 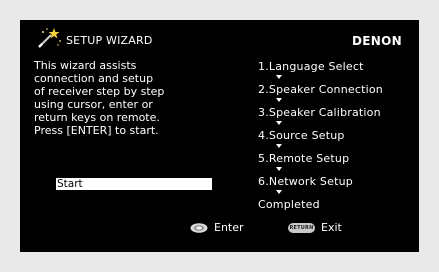 What do you see at coordinates (96, 130) in the screenshot?
I see `intro-line: Press [ENTER] to start.` at bounding box center [96, 130].